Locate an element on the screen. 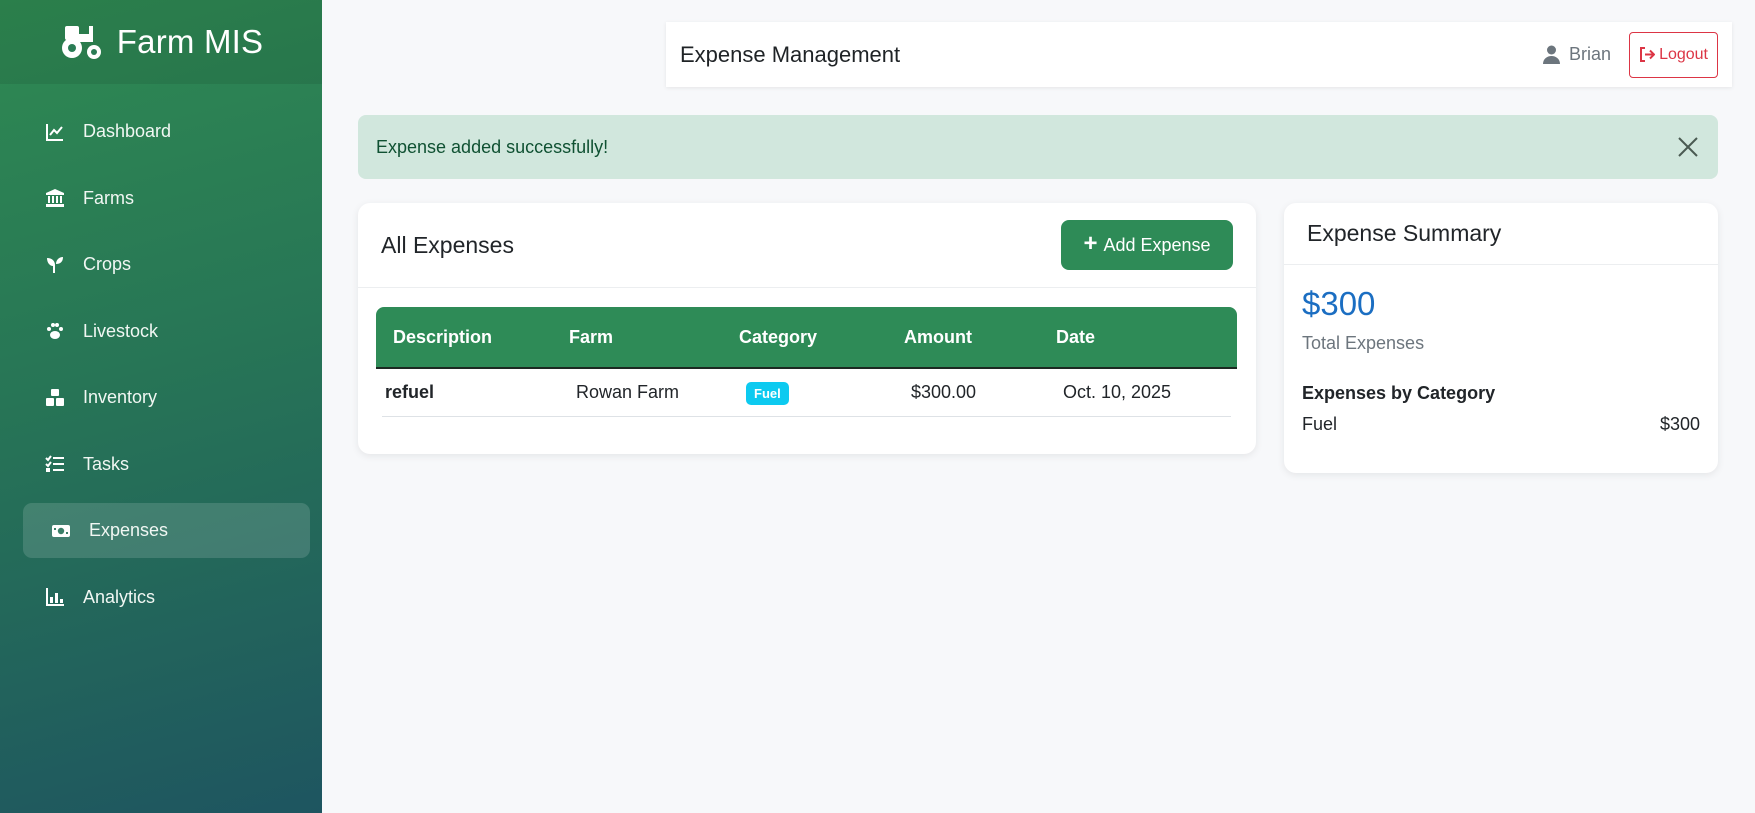 This screenshot has width=1755, height=813. sidebar-item-label: Livestock is located at coordinates (121, 330).